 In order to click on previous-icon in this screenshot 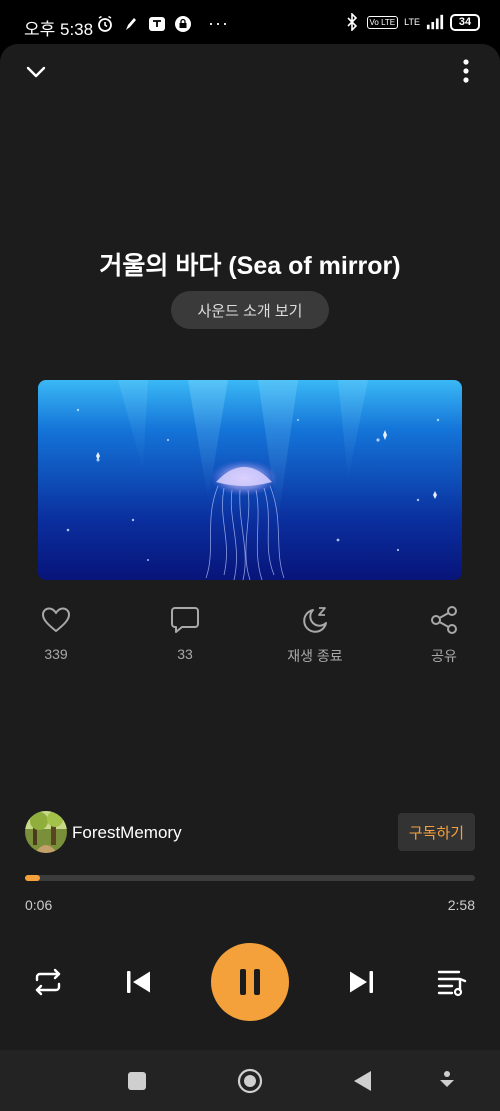, I will do `click(138, 982)`.